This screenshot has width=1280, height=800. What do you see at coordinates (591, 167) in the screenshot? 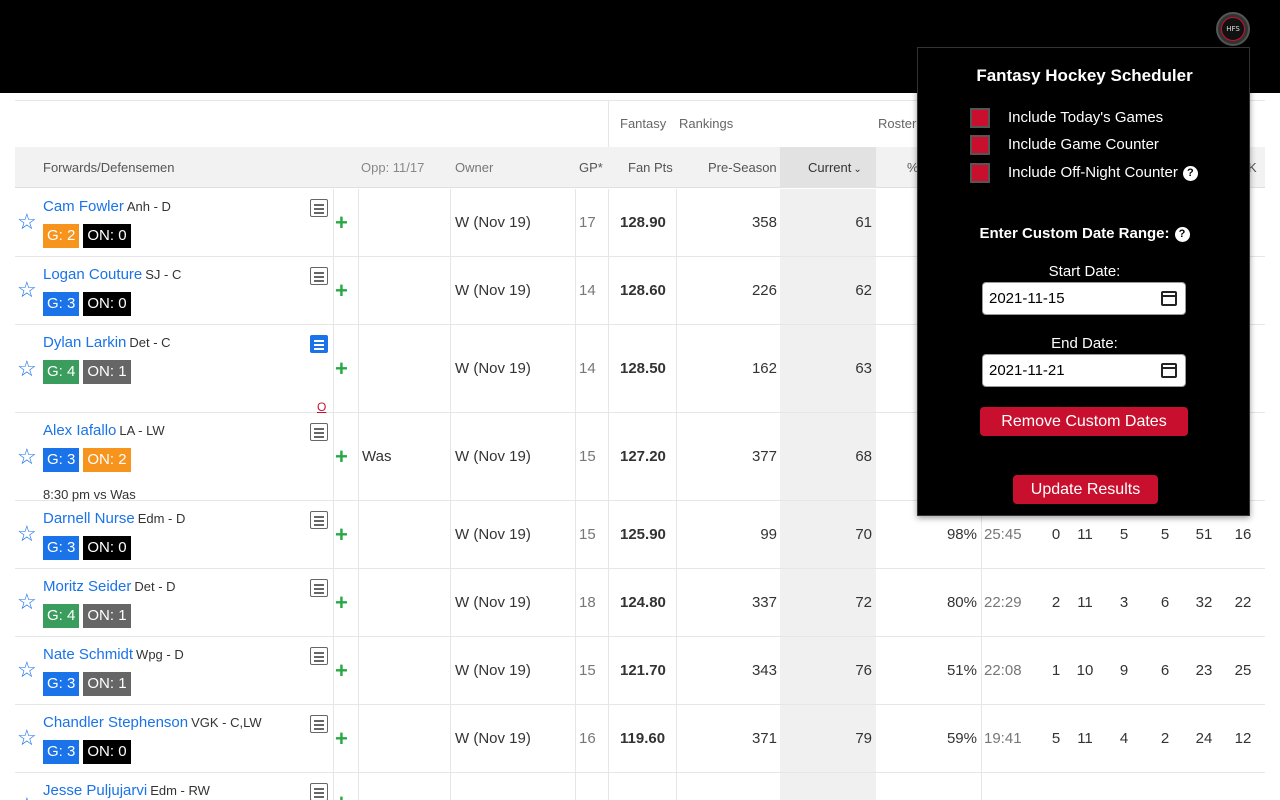
I see `col-gp: GP*` at bounding box center [591, 167].